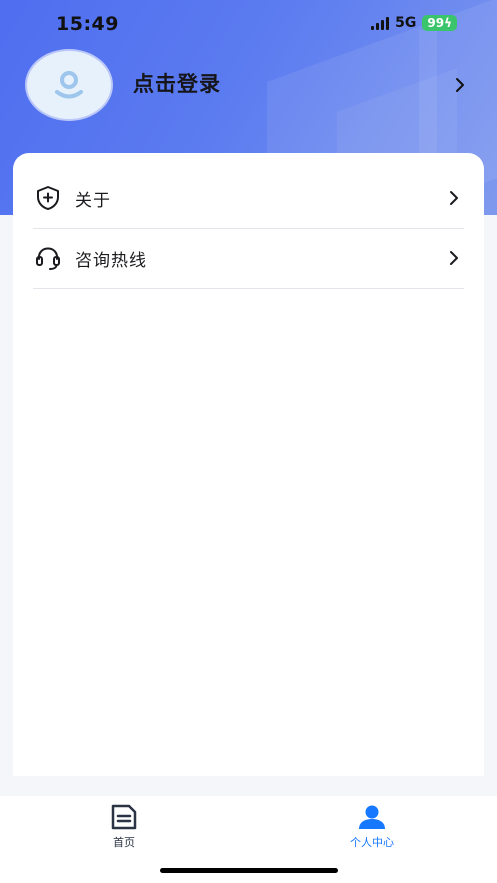 The width and height of the screenshot is (497, 883). Describe the element at coordinates (48, 198) in the screenshot. I see `shield-plus-icon` at that location.